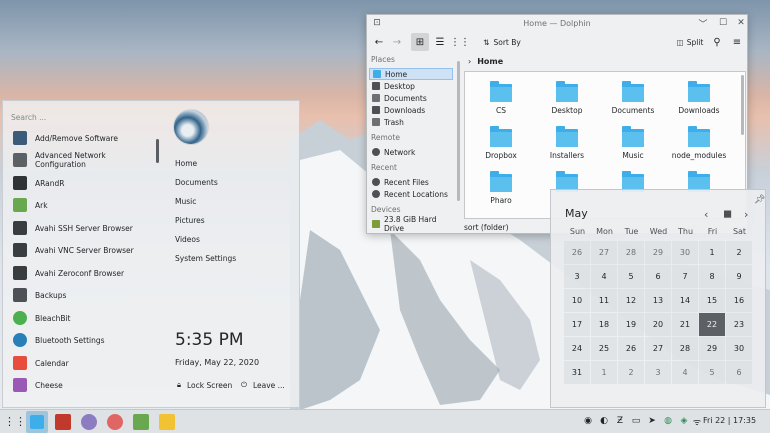 Image resolution: width=770 pixels, height=433 pixels. Describe the element at coordinates (759, 200) in the screenshot. I see `pin-icon: 📌︎` at that location.